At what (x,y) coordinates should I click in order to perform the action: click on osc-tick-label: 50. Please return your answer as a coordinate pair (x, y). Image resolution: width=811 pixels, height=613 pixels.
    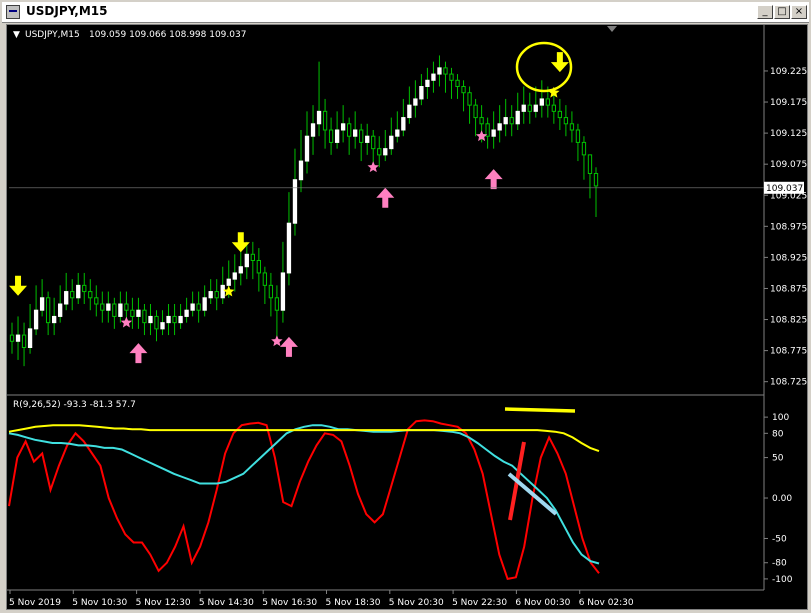
    Looking at the image, I should click on (778, 459).